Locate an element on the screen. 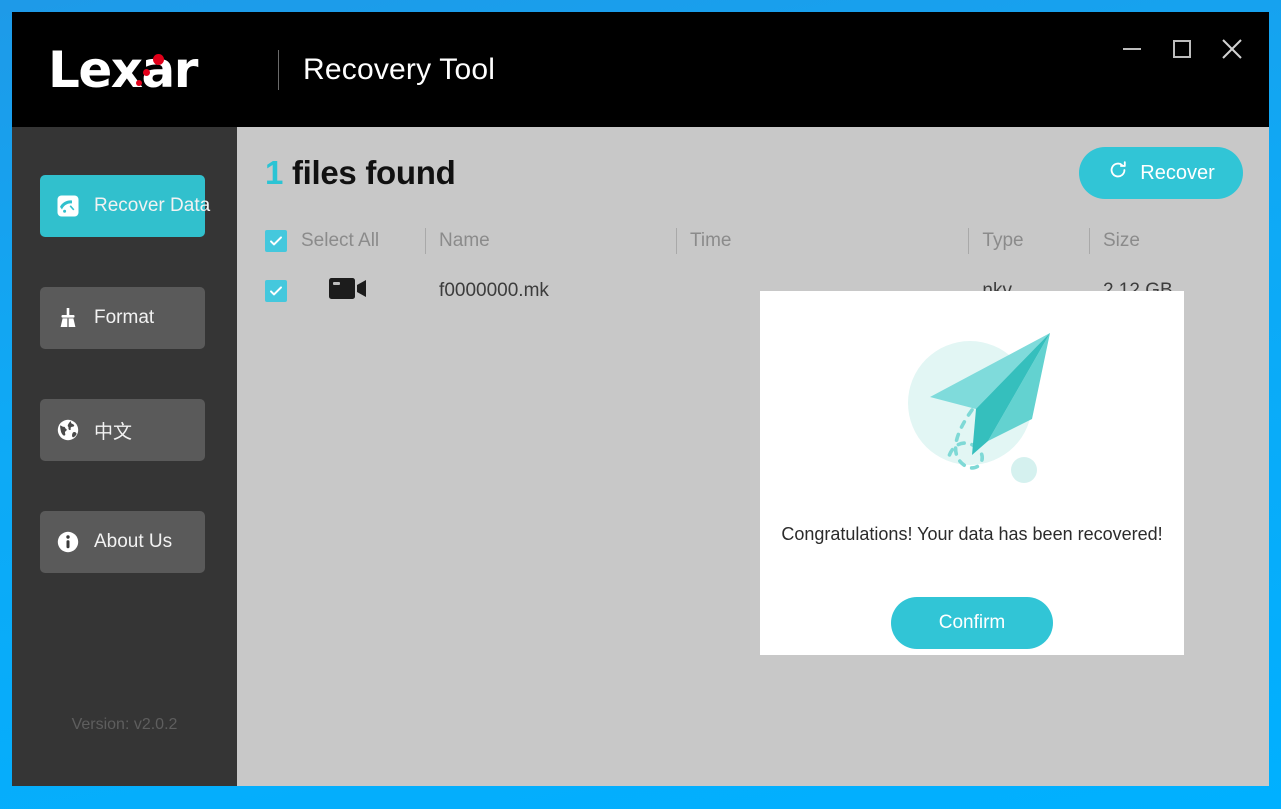 This screenshot has height=809, width=1281. column-header-size: Size is located at coordinates (1167, 241).